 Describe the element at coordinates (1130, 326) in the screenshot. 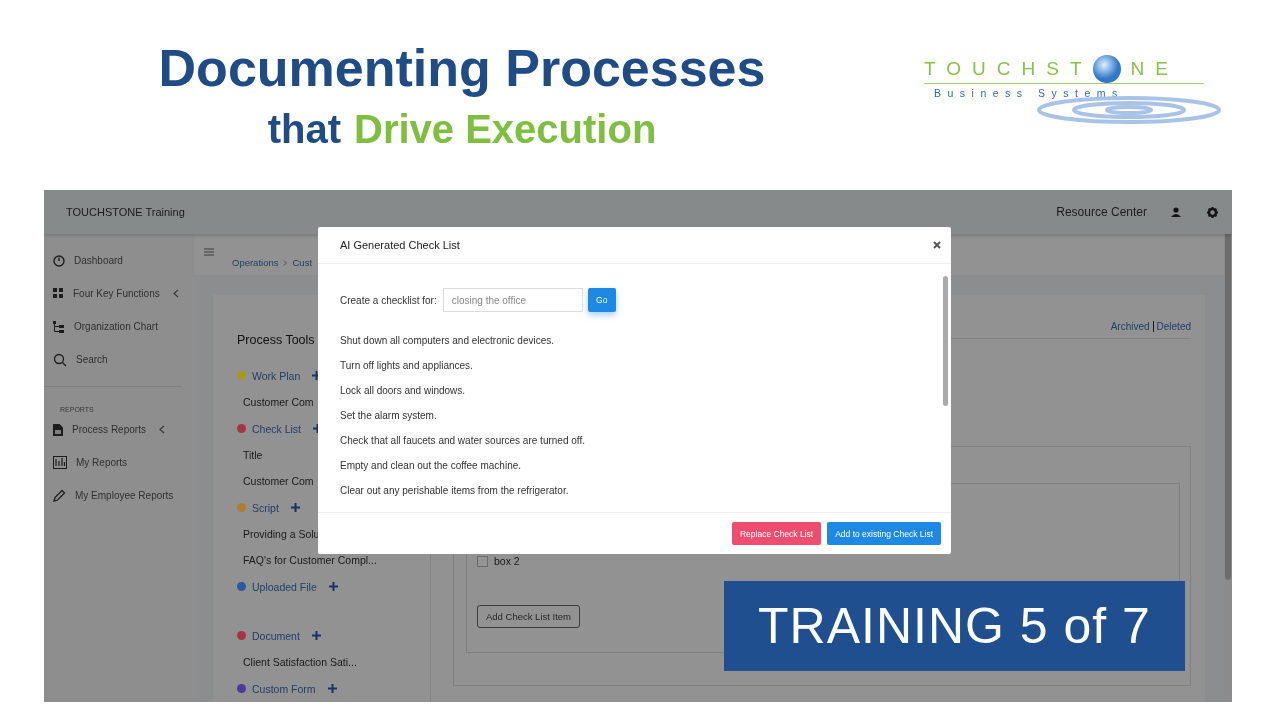

I see `filter-link: Archived` at that location.